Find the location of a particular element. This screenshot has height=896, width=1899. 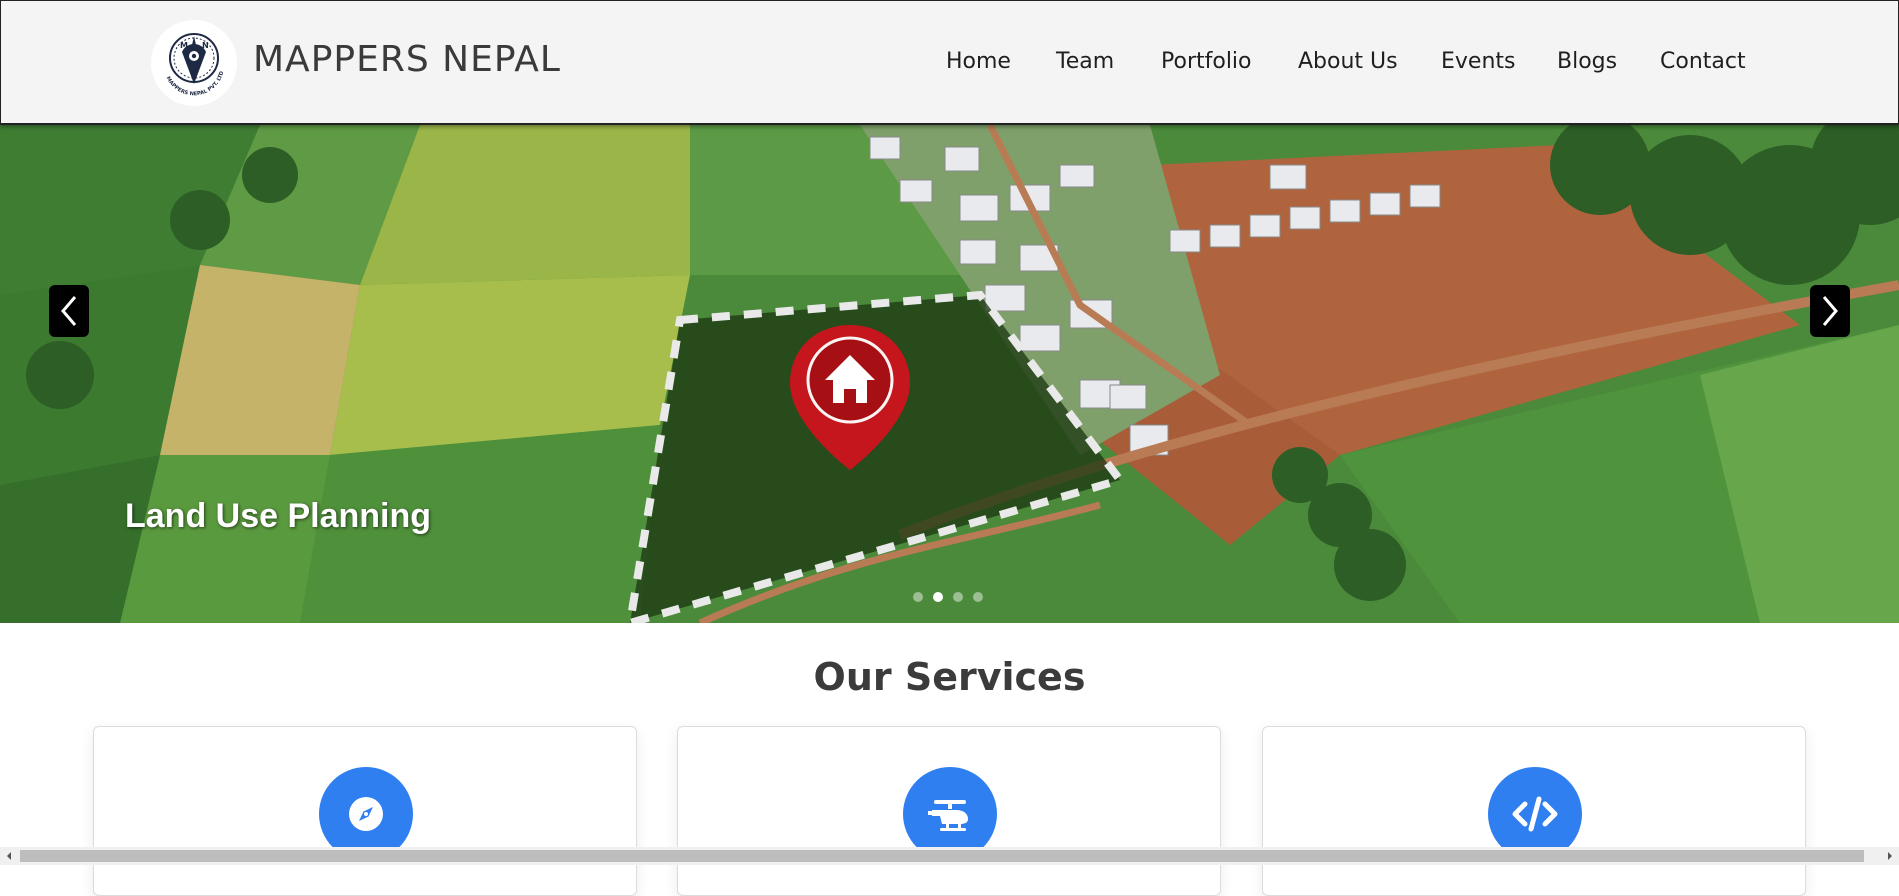

compass-icon is located at coordinates (366, 814).